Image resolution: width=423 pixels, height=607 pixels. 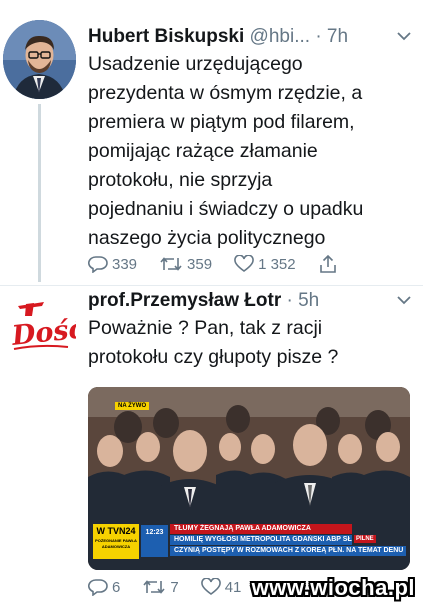 What do you see at coordinates (185, 264) in the screenshot?
I see `retweet-button: 359` at bounding box center [185, 264].